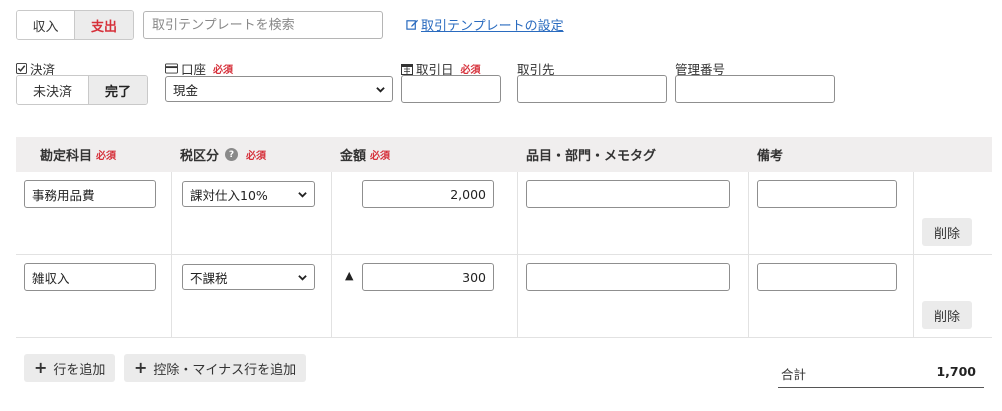 The image size is (1002, 411). What do you see at coordinates (592, 89) in the screenshot?
I see `partner-input` at bounding box center [592, 89].